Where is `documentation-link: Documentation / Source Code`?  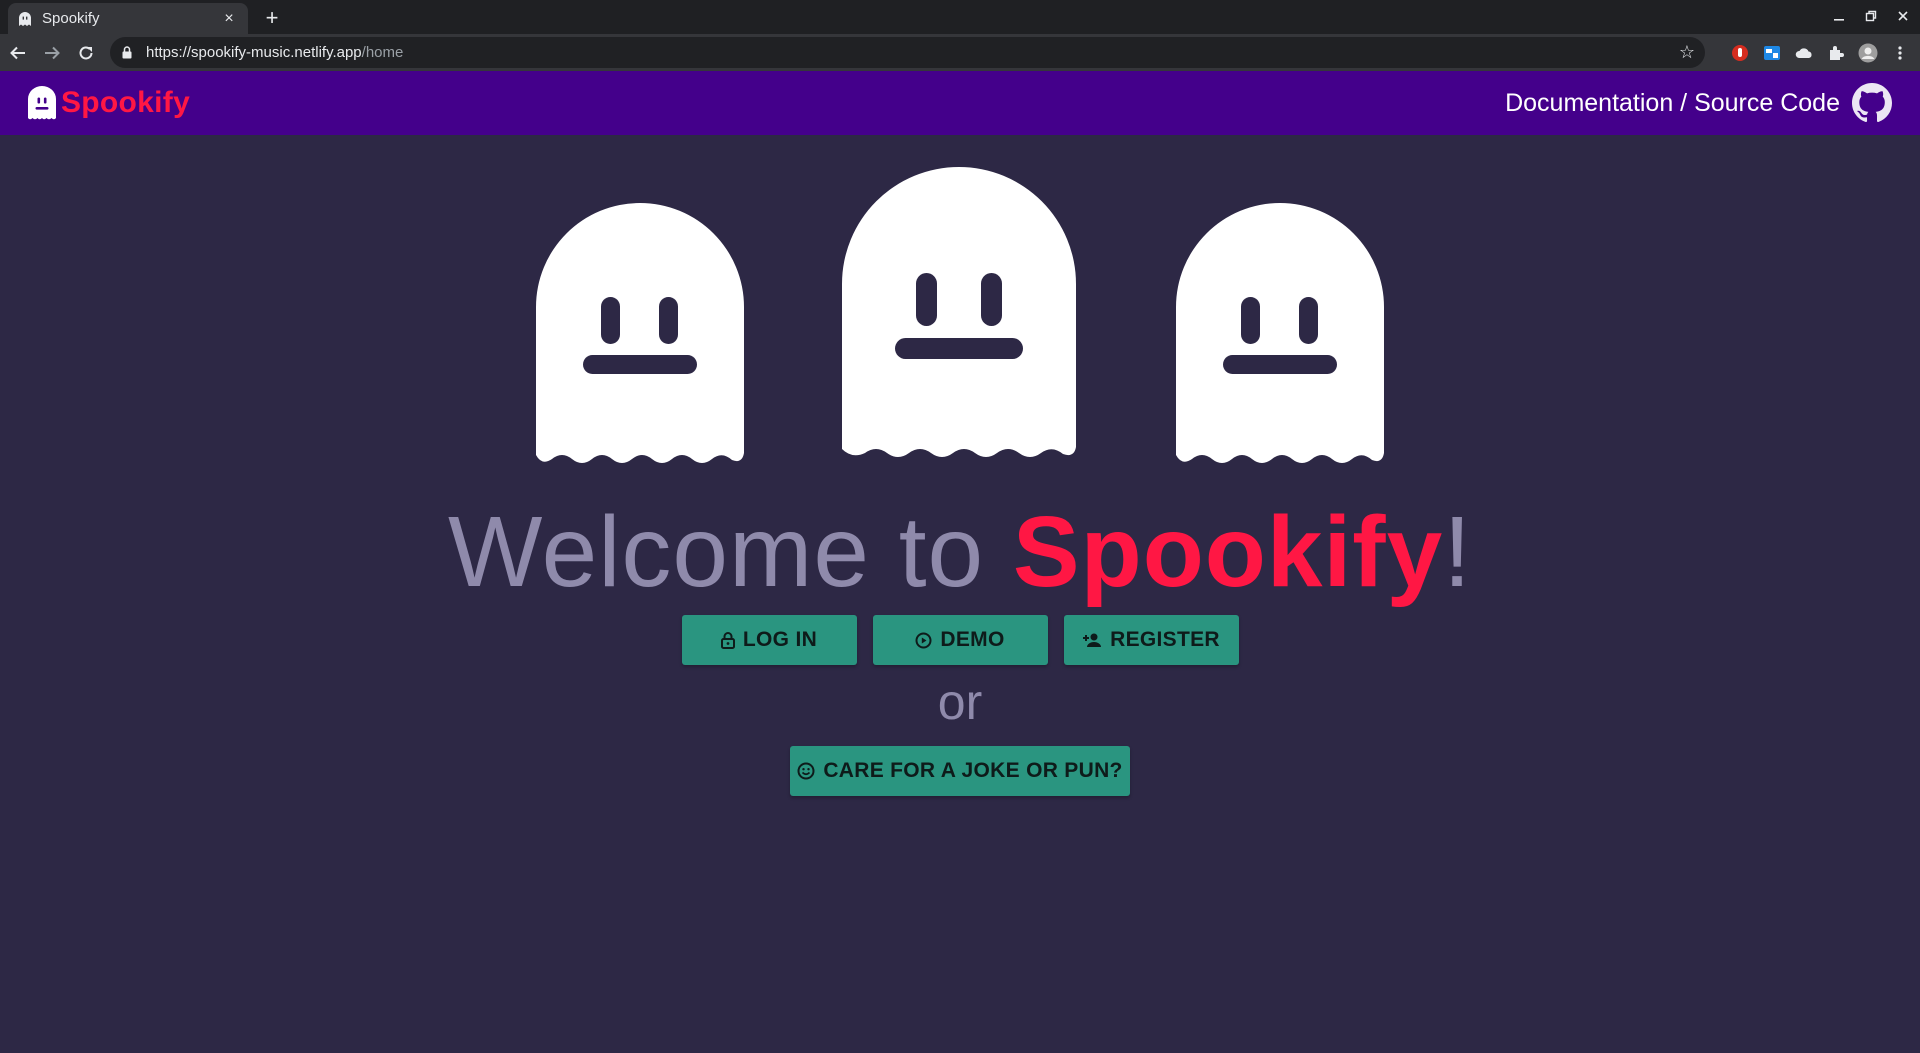
documentation-link: Documentation / Source Code is located at coordinates (1672, 103).